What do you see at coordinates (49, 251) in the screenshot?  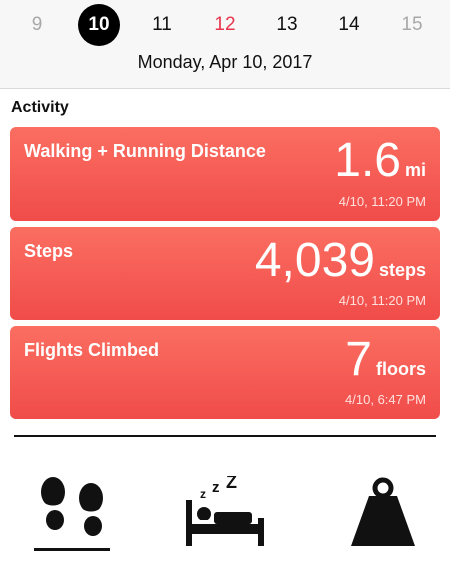 I see `card-title: Steps` at bounding box center [49, 251].